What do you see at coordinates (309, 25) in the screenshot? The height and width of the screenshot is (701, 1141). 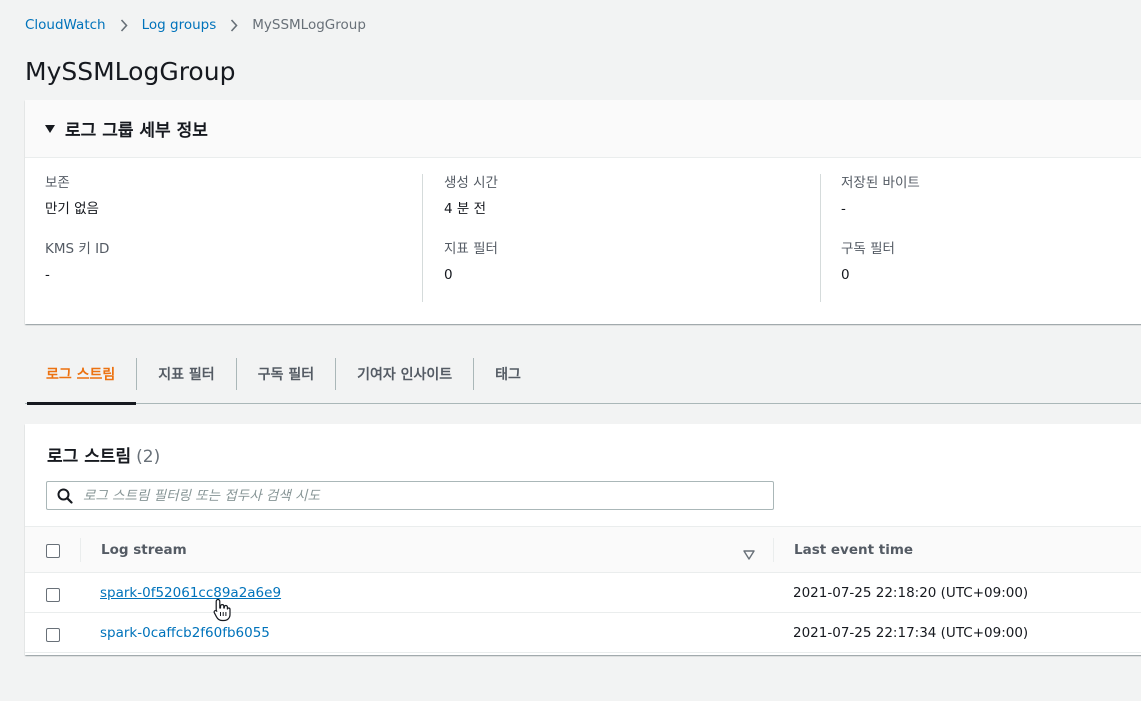 I see `breadcrumb-current: MySSMLogGroup` at bounding box center [309, 25].